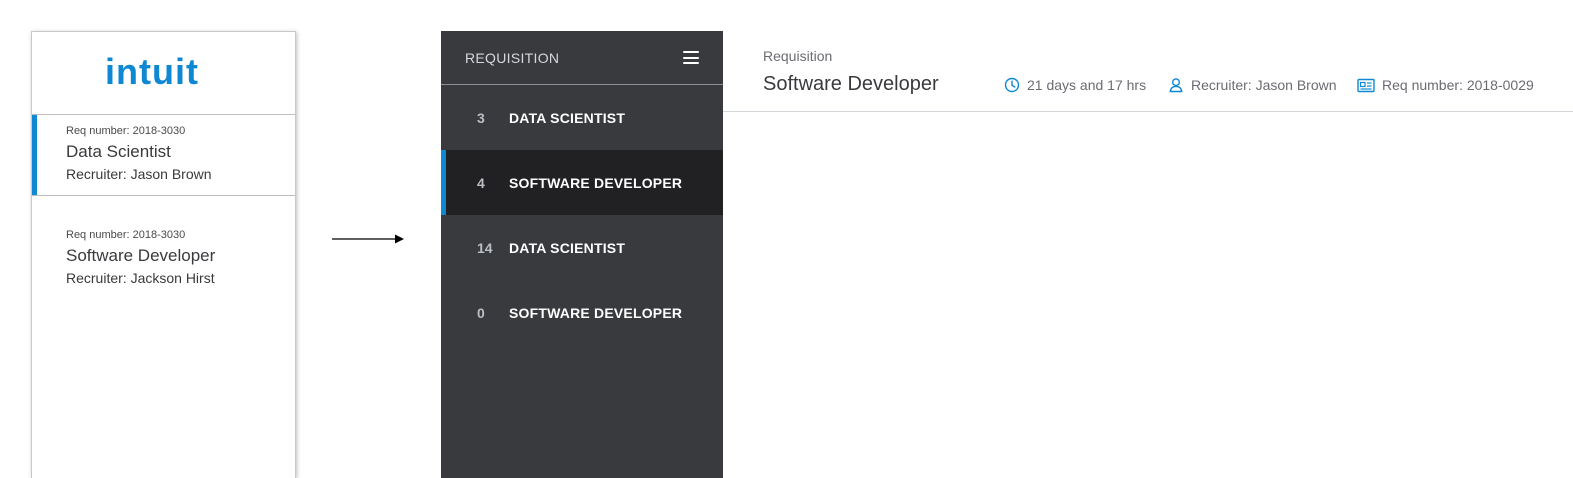 The height and width of the screenshot is (478, 1573). Describe the element at coordinates (481, 182) in the screenshot. I see `sidebar-item-count: 4` at that location.